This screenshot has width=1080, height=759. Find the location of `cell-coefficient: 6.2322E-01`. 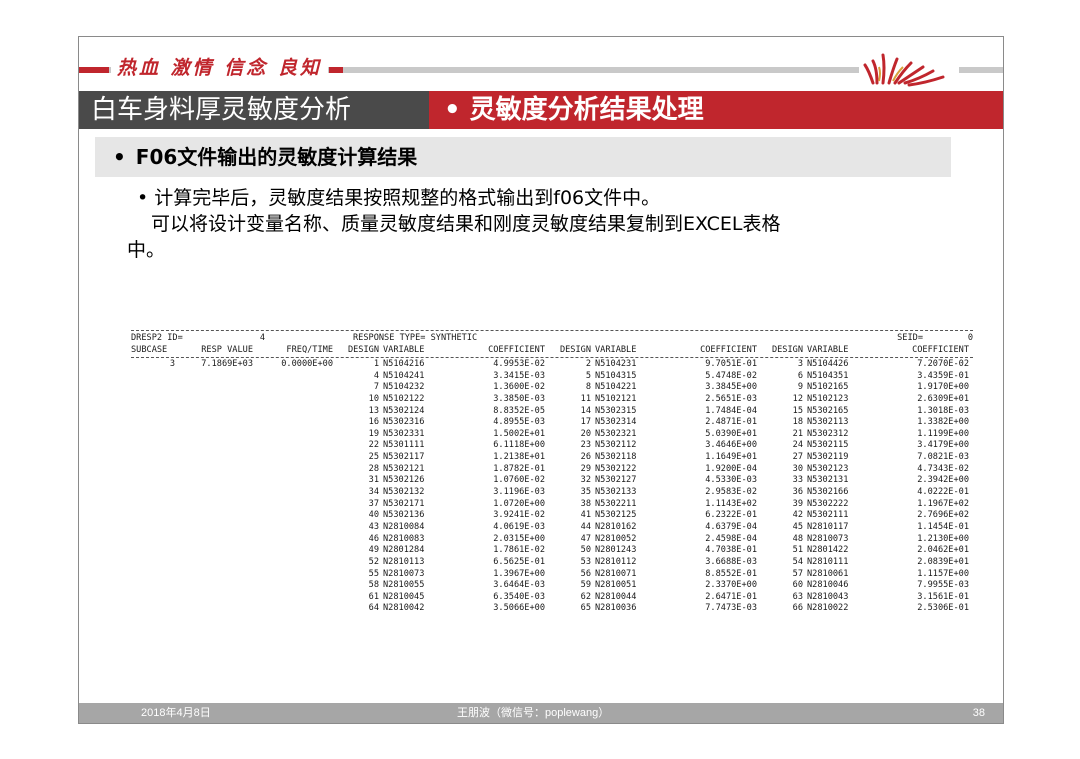

cell-coefficient: 6.2322E-01 is located at coordinates (731, 515).